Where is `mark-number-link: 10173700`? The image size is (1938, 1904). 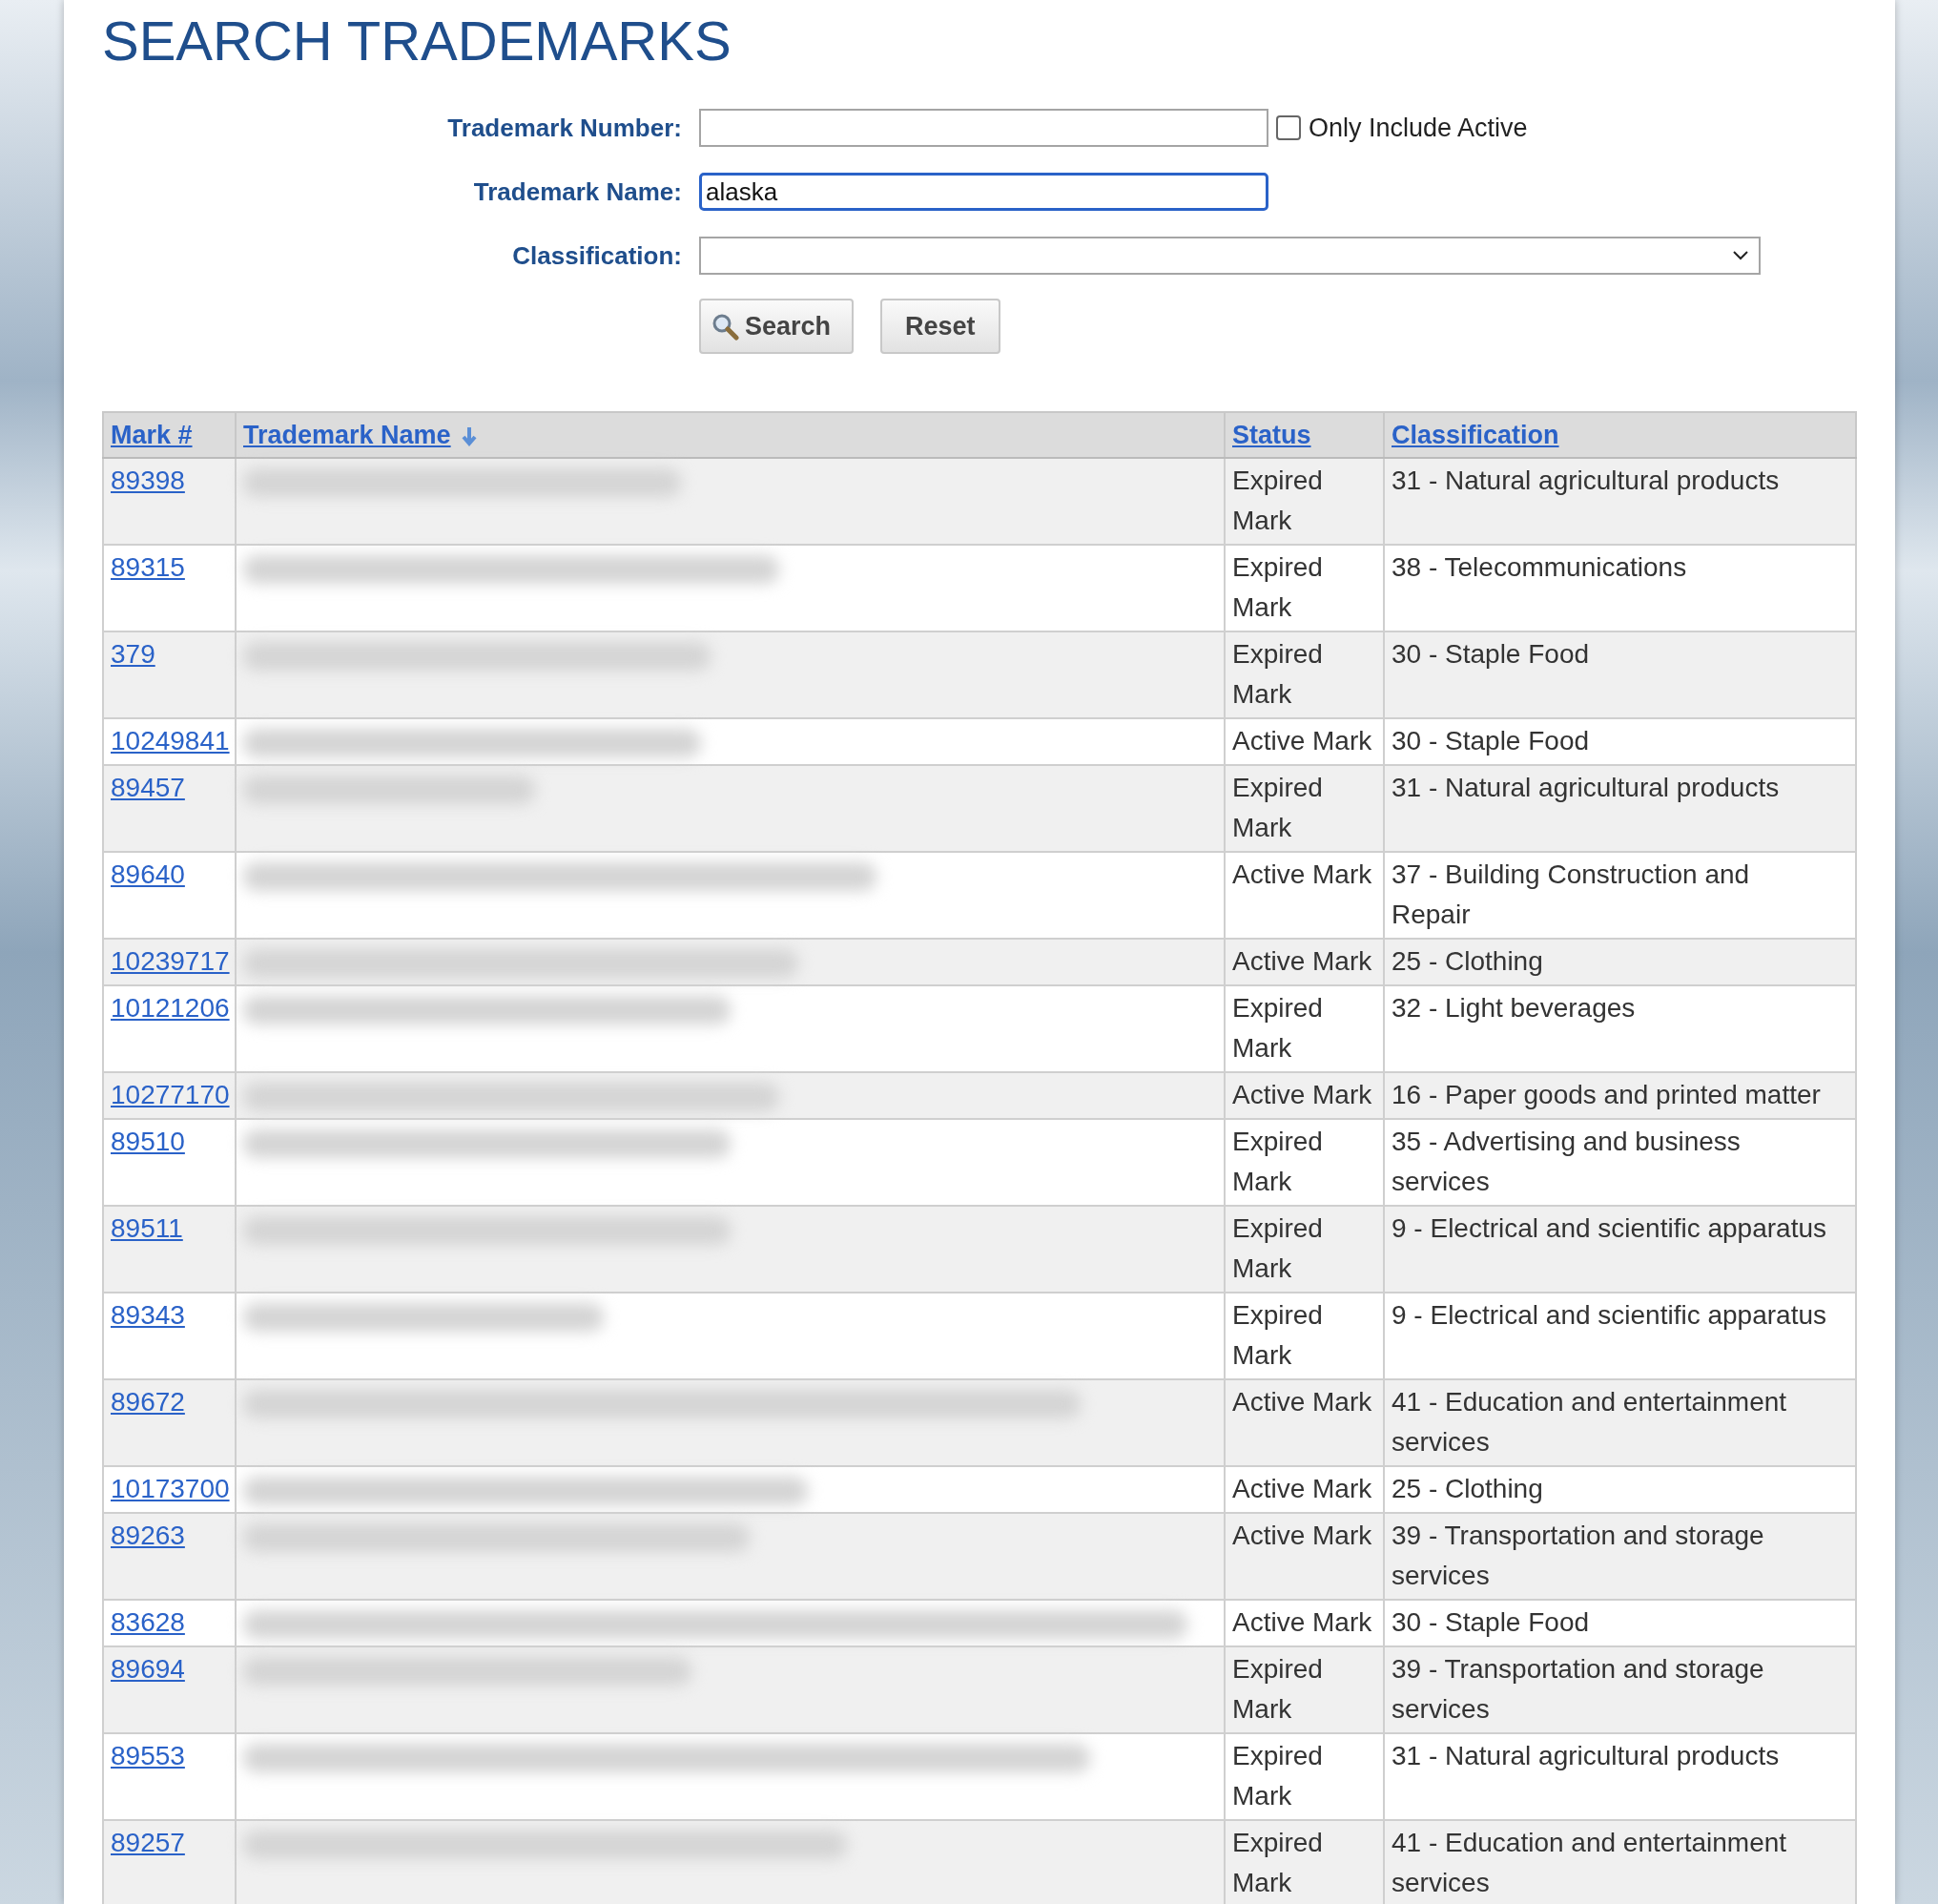
mark-number-link: 10173700 is located at coordinates (170, 1488).